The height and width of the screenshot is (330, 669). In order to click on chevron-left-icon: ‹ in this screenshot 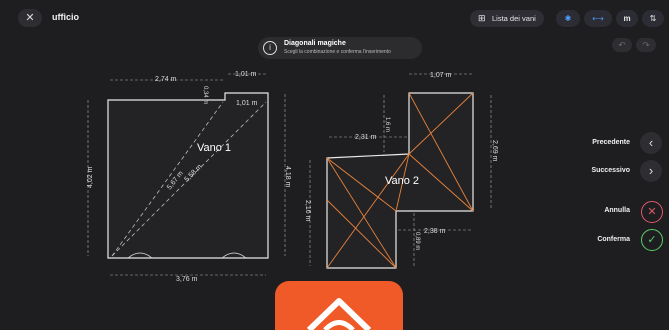, I will do `click(651, 142)`.